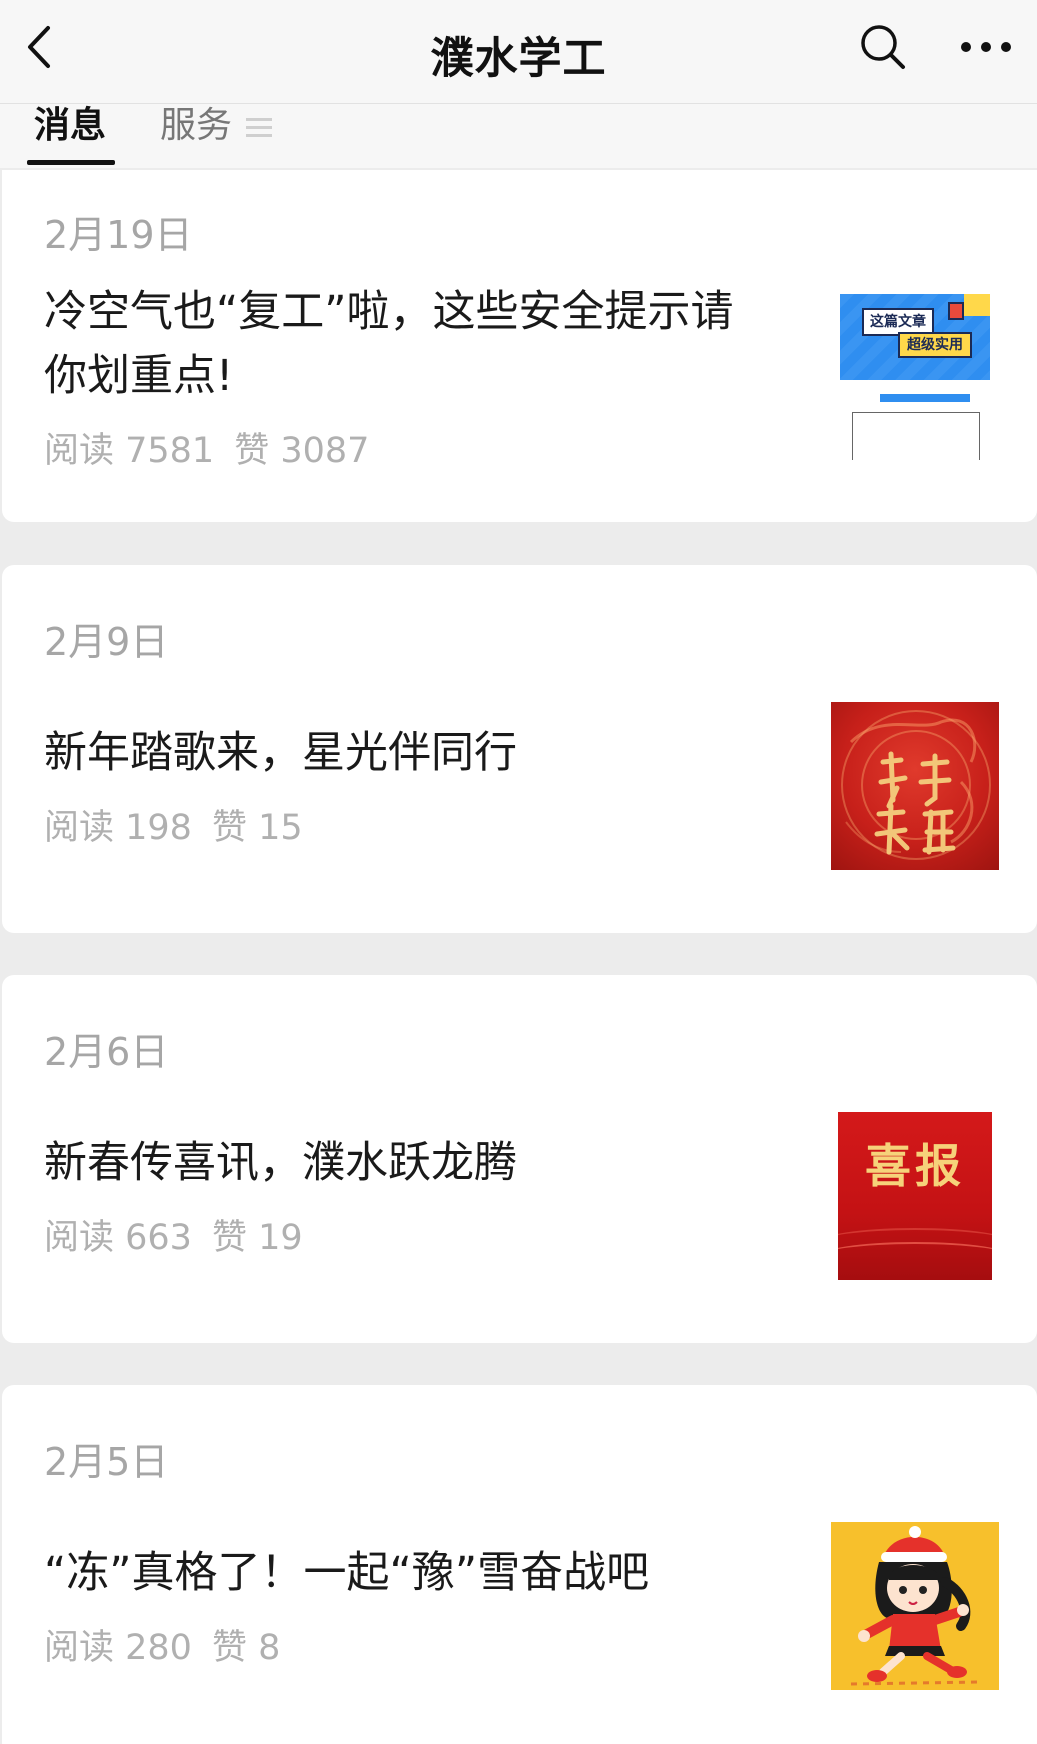  I want to click on read-count: 阅读 663, so click(118, 1238).